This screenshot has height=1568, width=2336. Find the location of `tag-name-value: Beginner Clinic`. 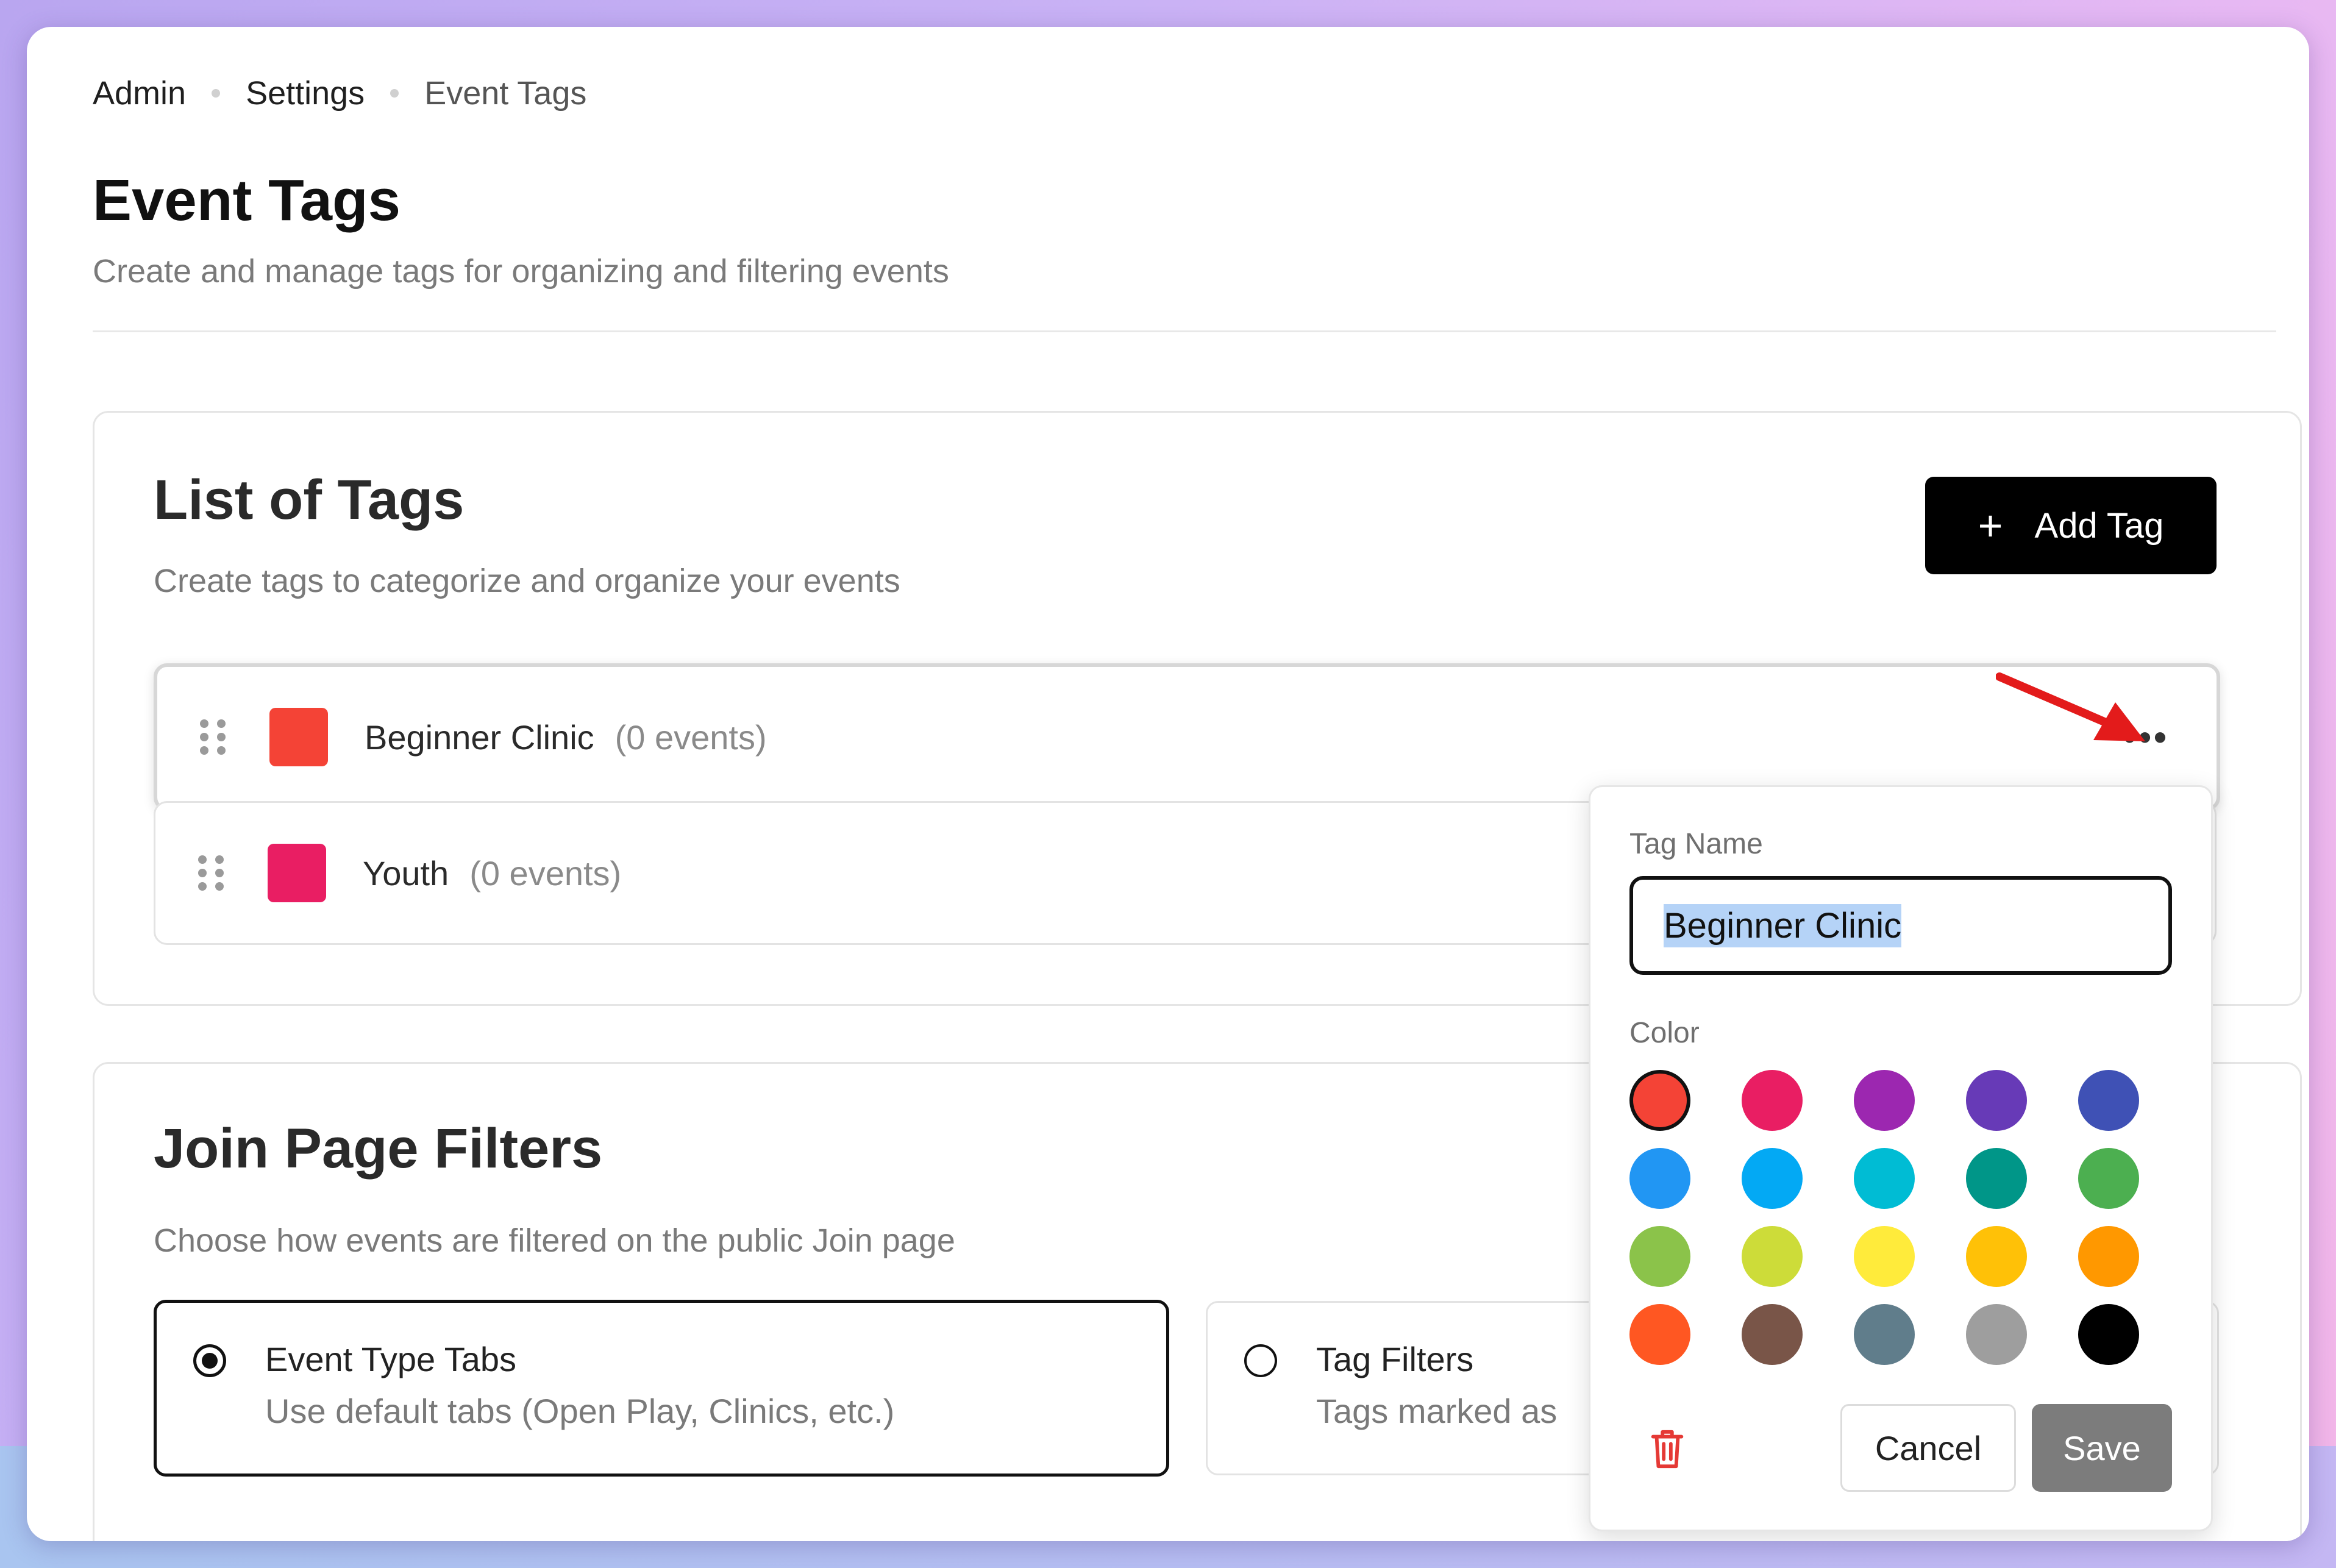

tag-name-value: Beginner Clinic is located at coordinates (1783, 925).